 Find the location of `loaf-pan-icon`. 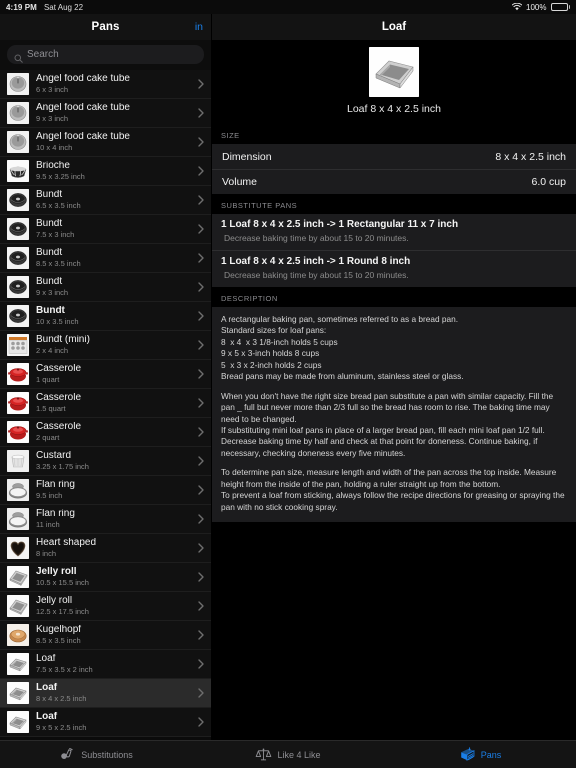

loaf-pan-icon is located at coordinates (18, 693).